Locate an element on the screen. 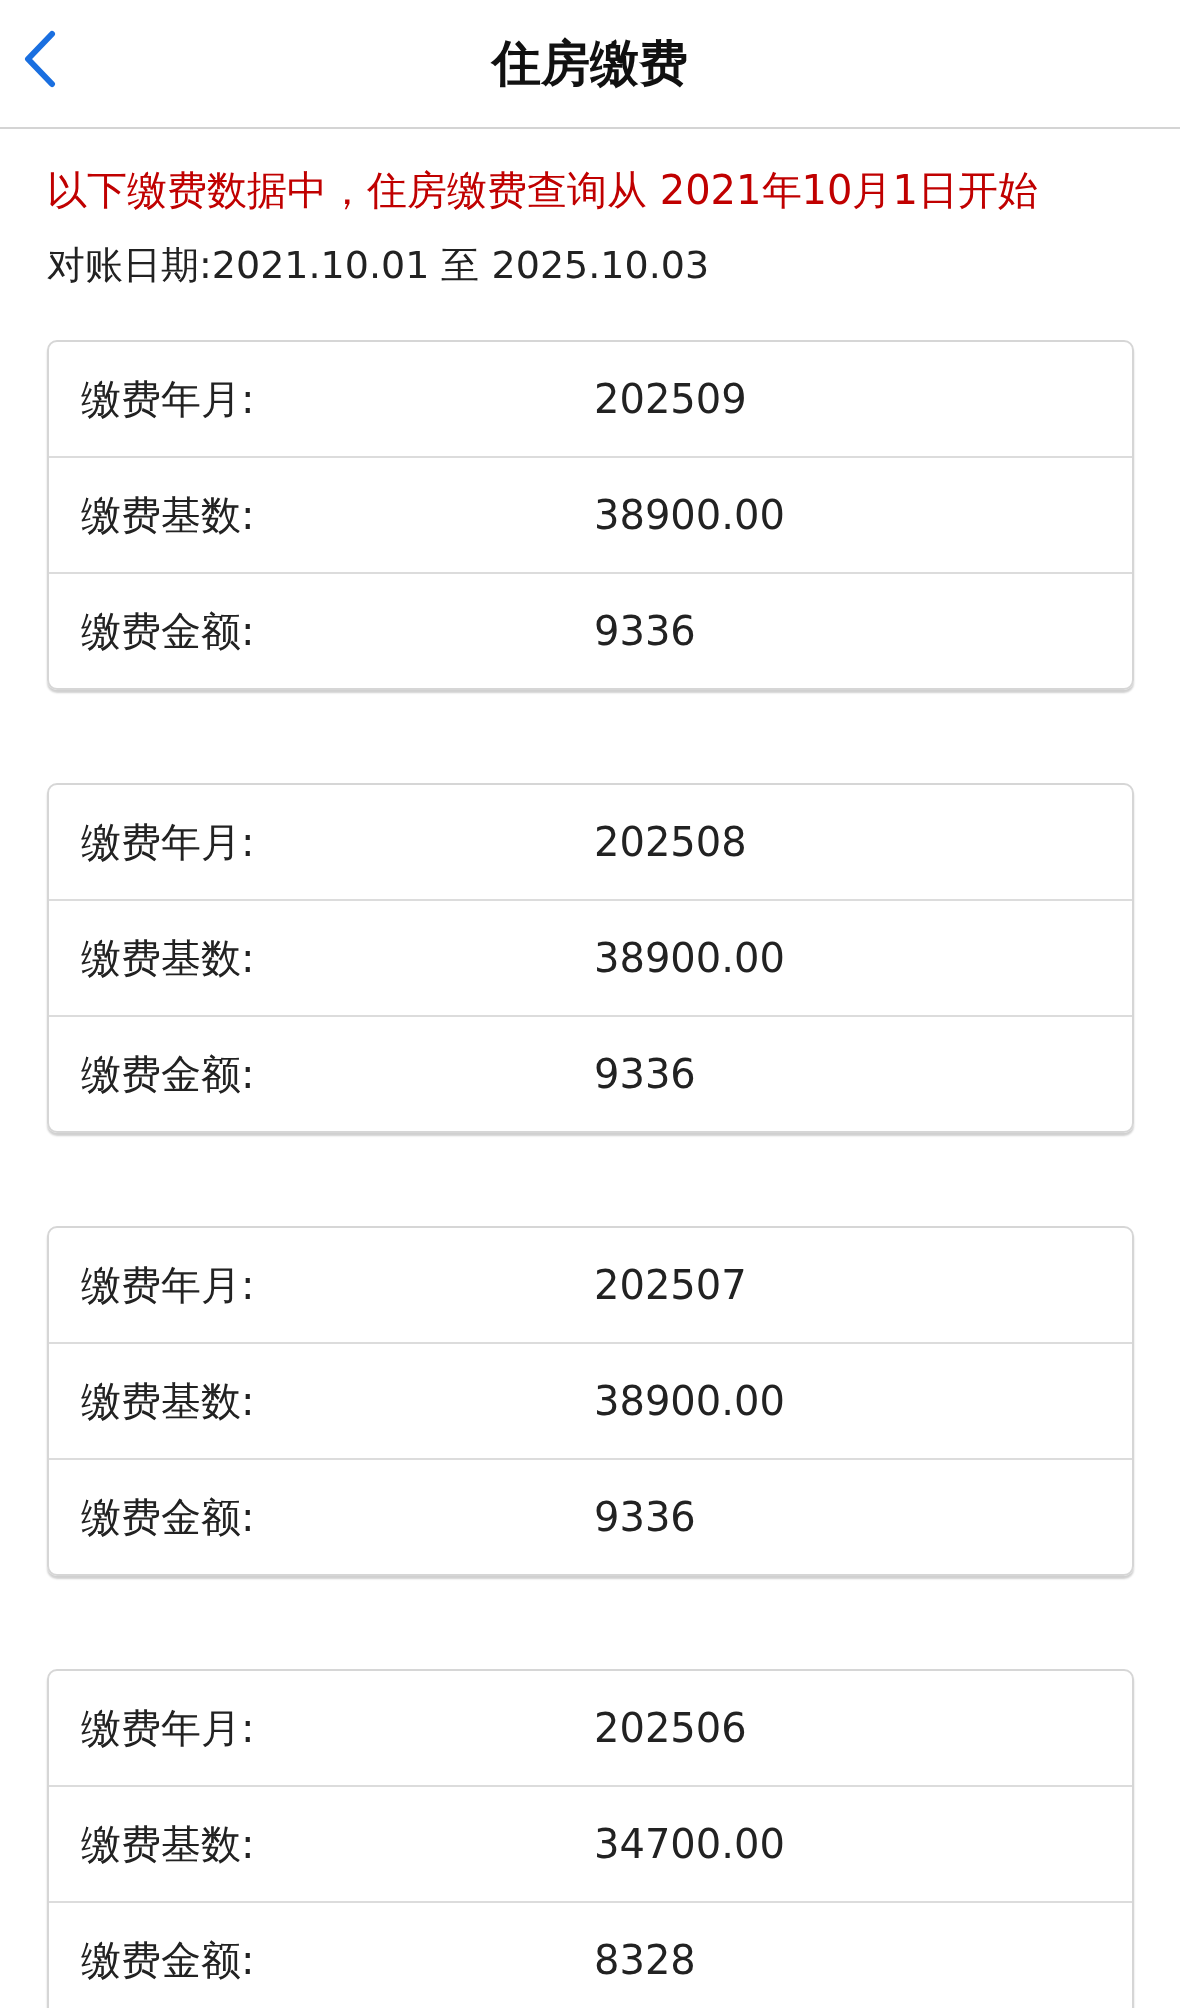  field-value: 8328 is located at coordinates (645, 1960).